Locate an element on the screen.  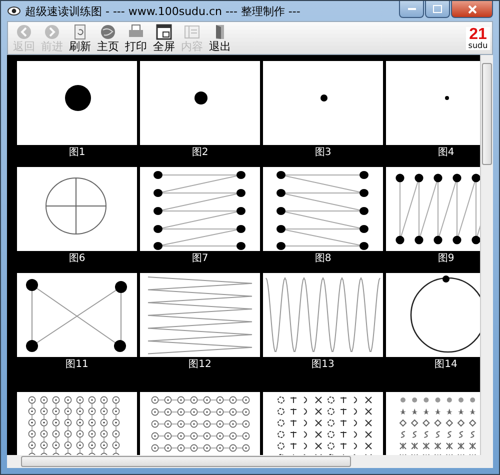
figure-caption: 图12 is located at coordinates (200, 365).